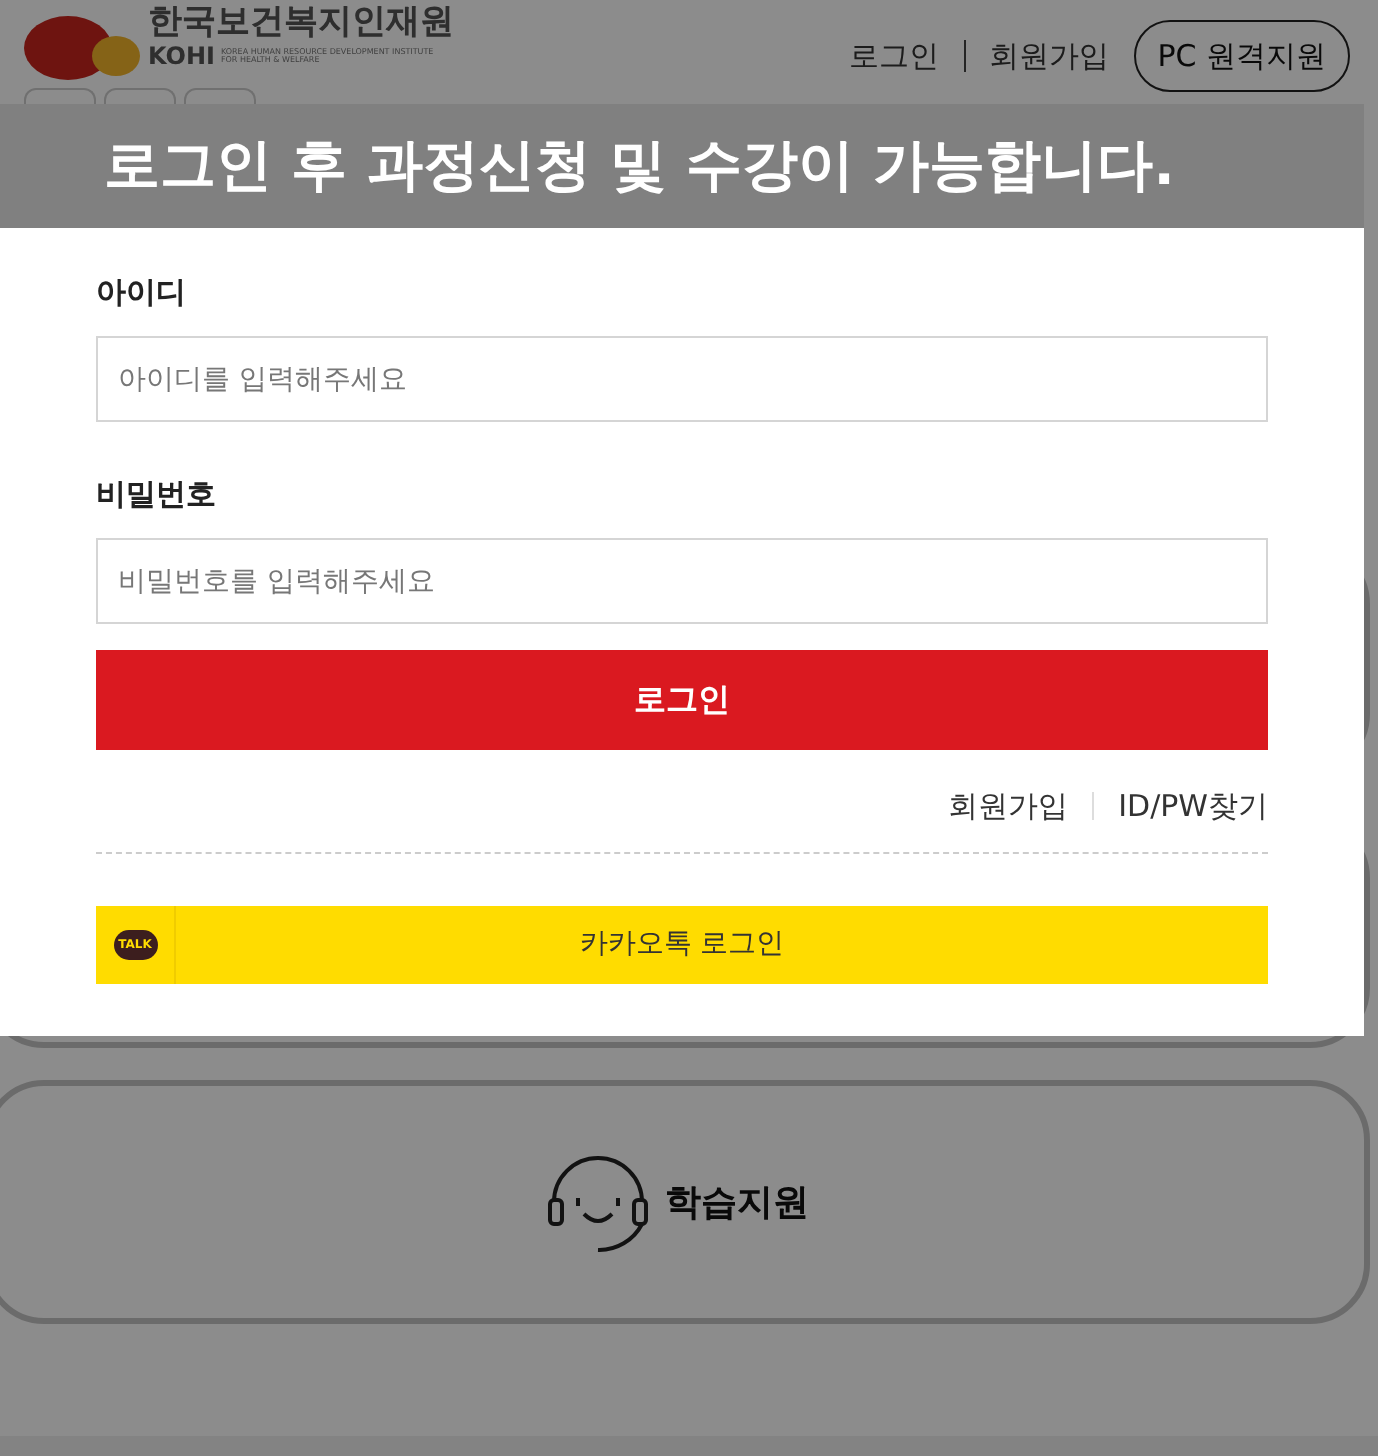 Image resolution: width=1378 pixels, height=1456 pixels. Describe the element at coordinates (597, 1202) in the screenshot. I see `headset-icon` at that location.